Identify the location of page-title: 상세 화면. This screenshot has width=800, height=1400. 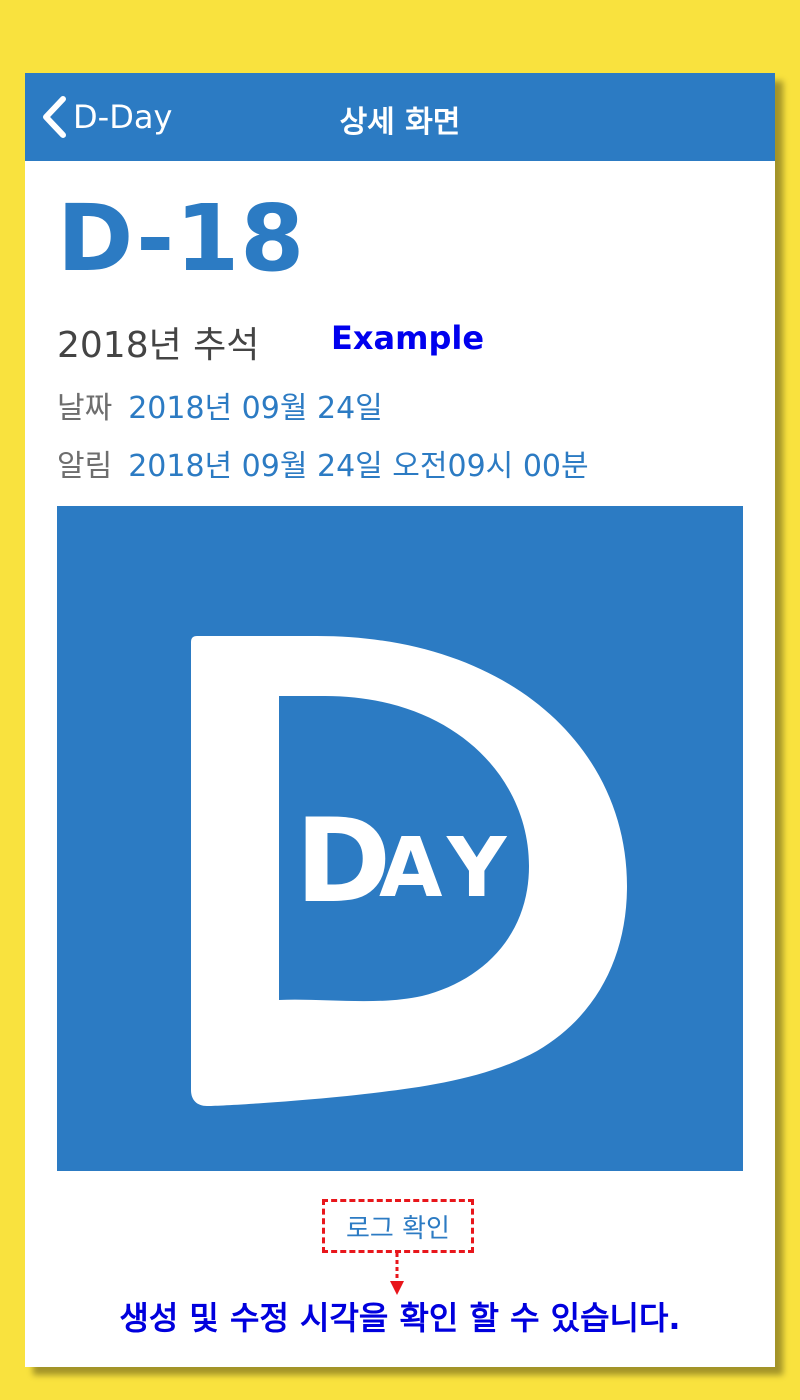
(400, 122).